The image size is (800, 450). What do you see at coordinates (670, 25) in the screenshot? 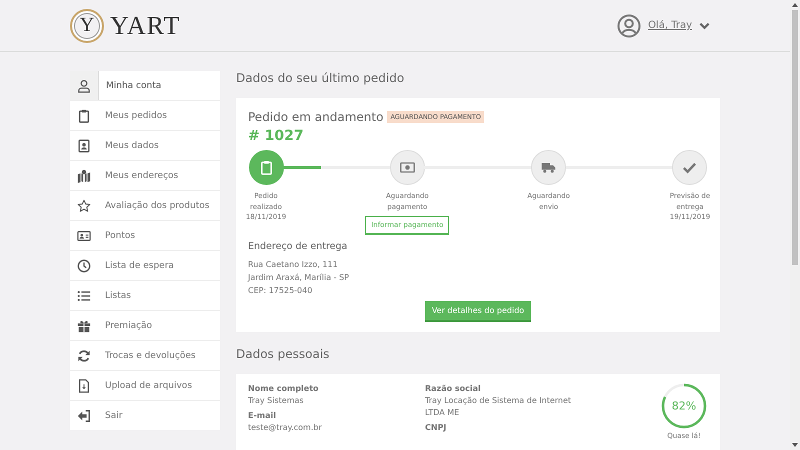
I see `user-greeting-link: Olá, Tray` at bounding box center [670, 25].